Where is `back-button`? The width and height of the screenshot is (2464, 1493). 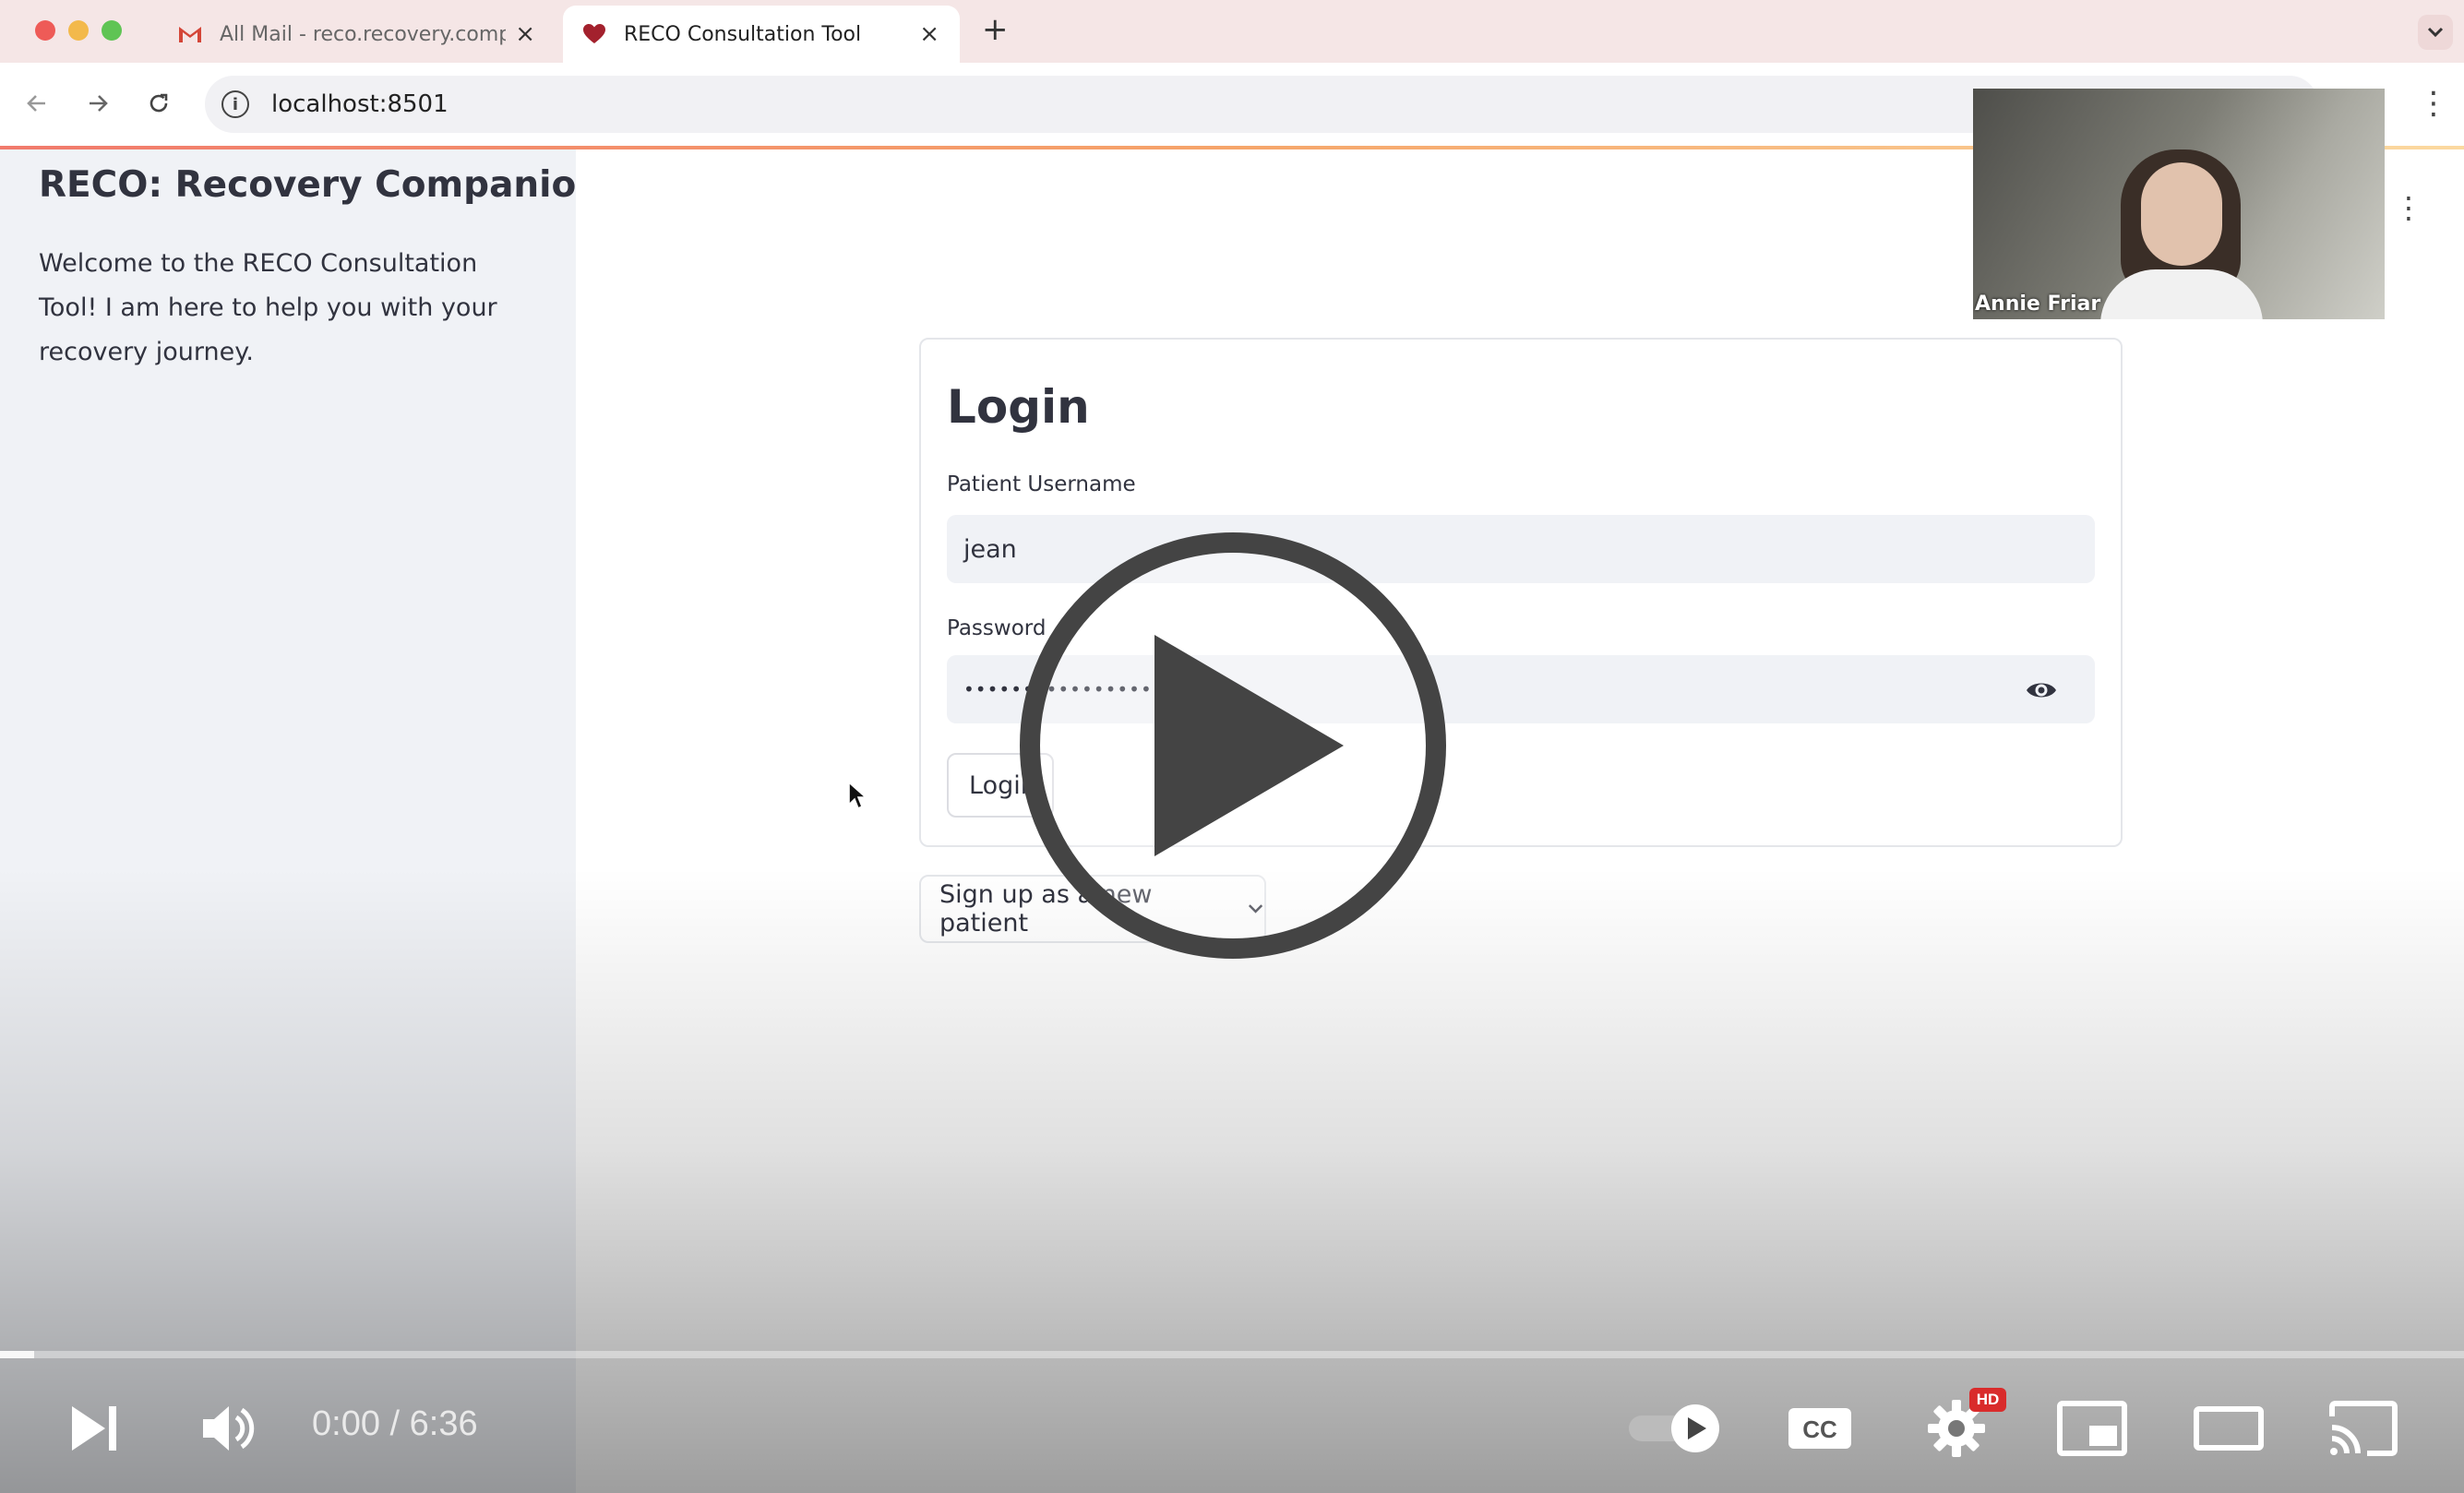
back-button is located at coordinates (36, 103).